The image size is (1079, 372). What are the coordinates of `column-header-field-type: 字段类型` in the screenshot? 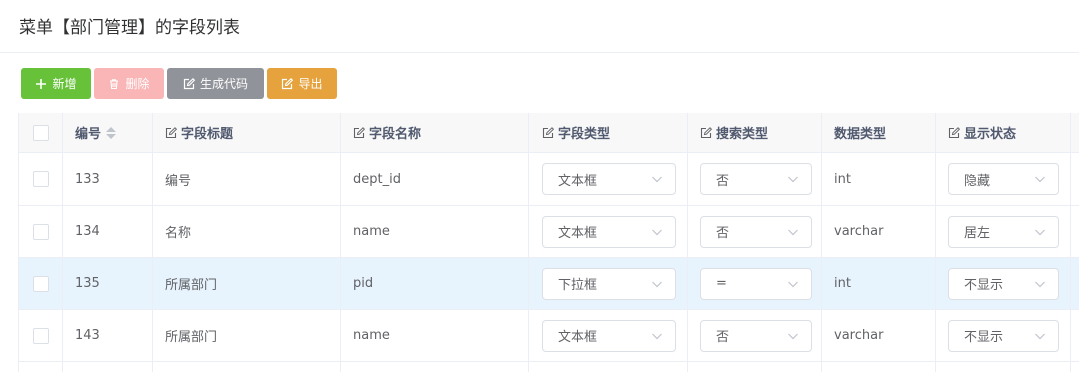 It's located at (608, 132).